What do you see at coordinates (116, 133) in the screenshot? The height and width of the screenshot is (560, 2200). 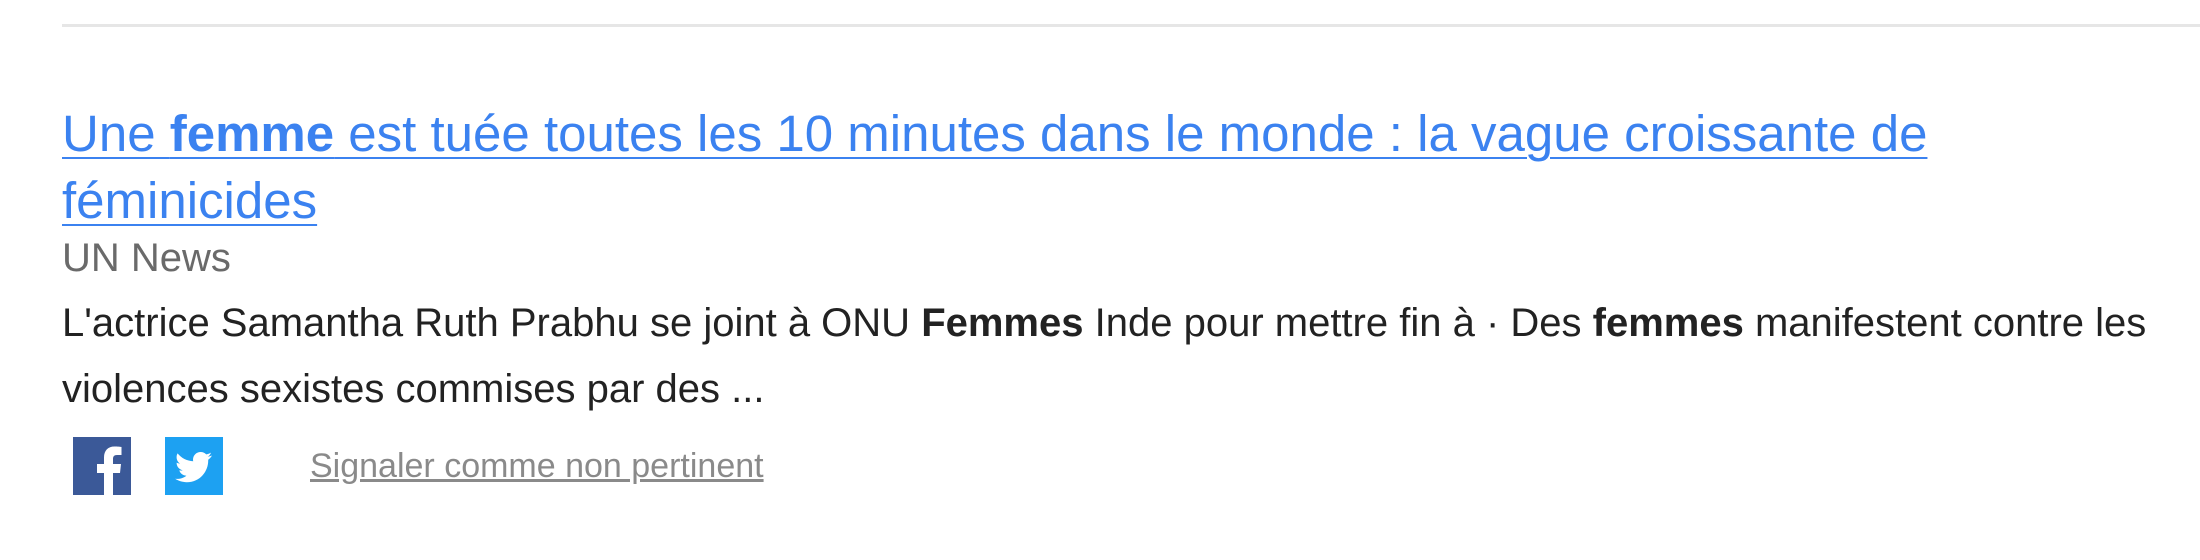 I see `title-text-1: Une` at bounding box center [116, 133].